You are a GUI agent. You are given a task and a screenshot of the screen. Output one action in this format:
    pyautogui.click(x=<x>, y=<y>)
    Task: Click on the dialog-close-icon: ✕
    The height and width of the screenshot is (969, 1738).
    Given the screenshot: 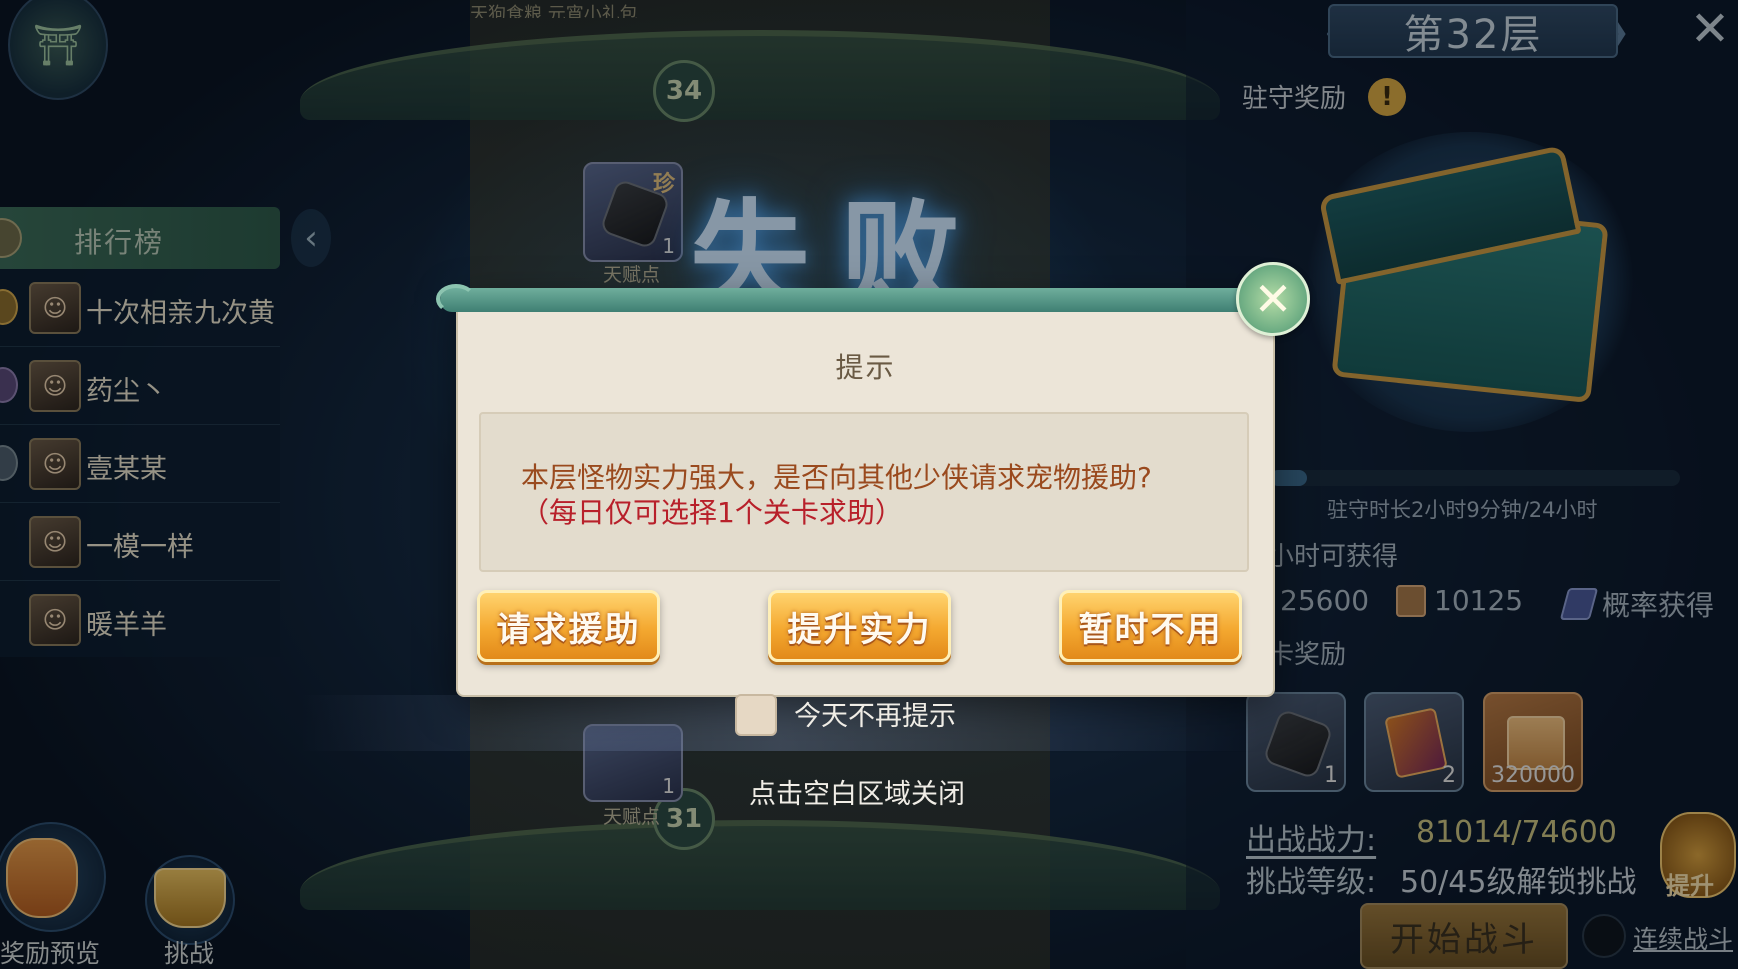 What is the action you would take?
    pyautogui.click(x=1273, y=299)
    